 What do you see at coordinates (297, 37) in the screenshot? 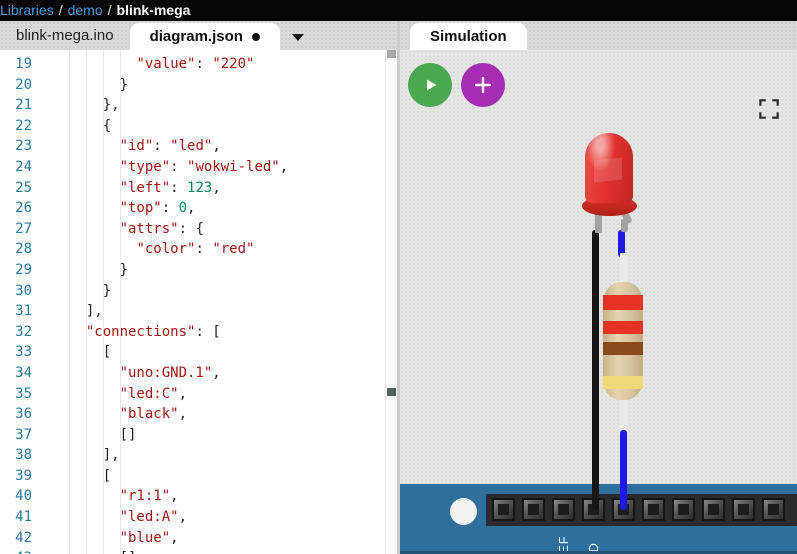
I see `chevron-down-icon` at bounding box center [297, 37].